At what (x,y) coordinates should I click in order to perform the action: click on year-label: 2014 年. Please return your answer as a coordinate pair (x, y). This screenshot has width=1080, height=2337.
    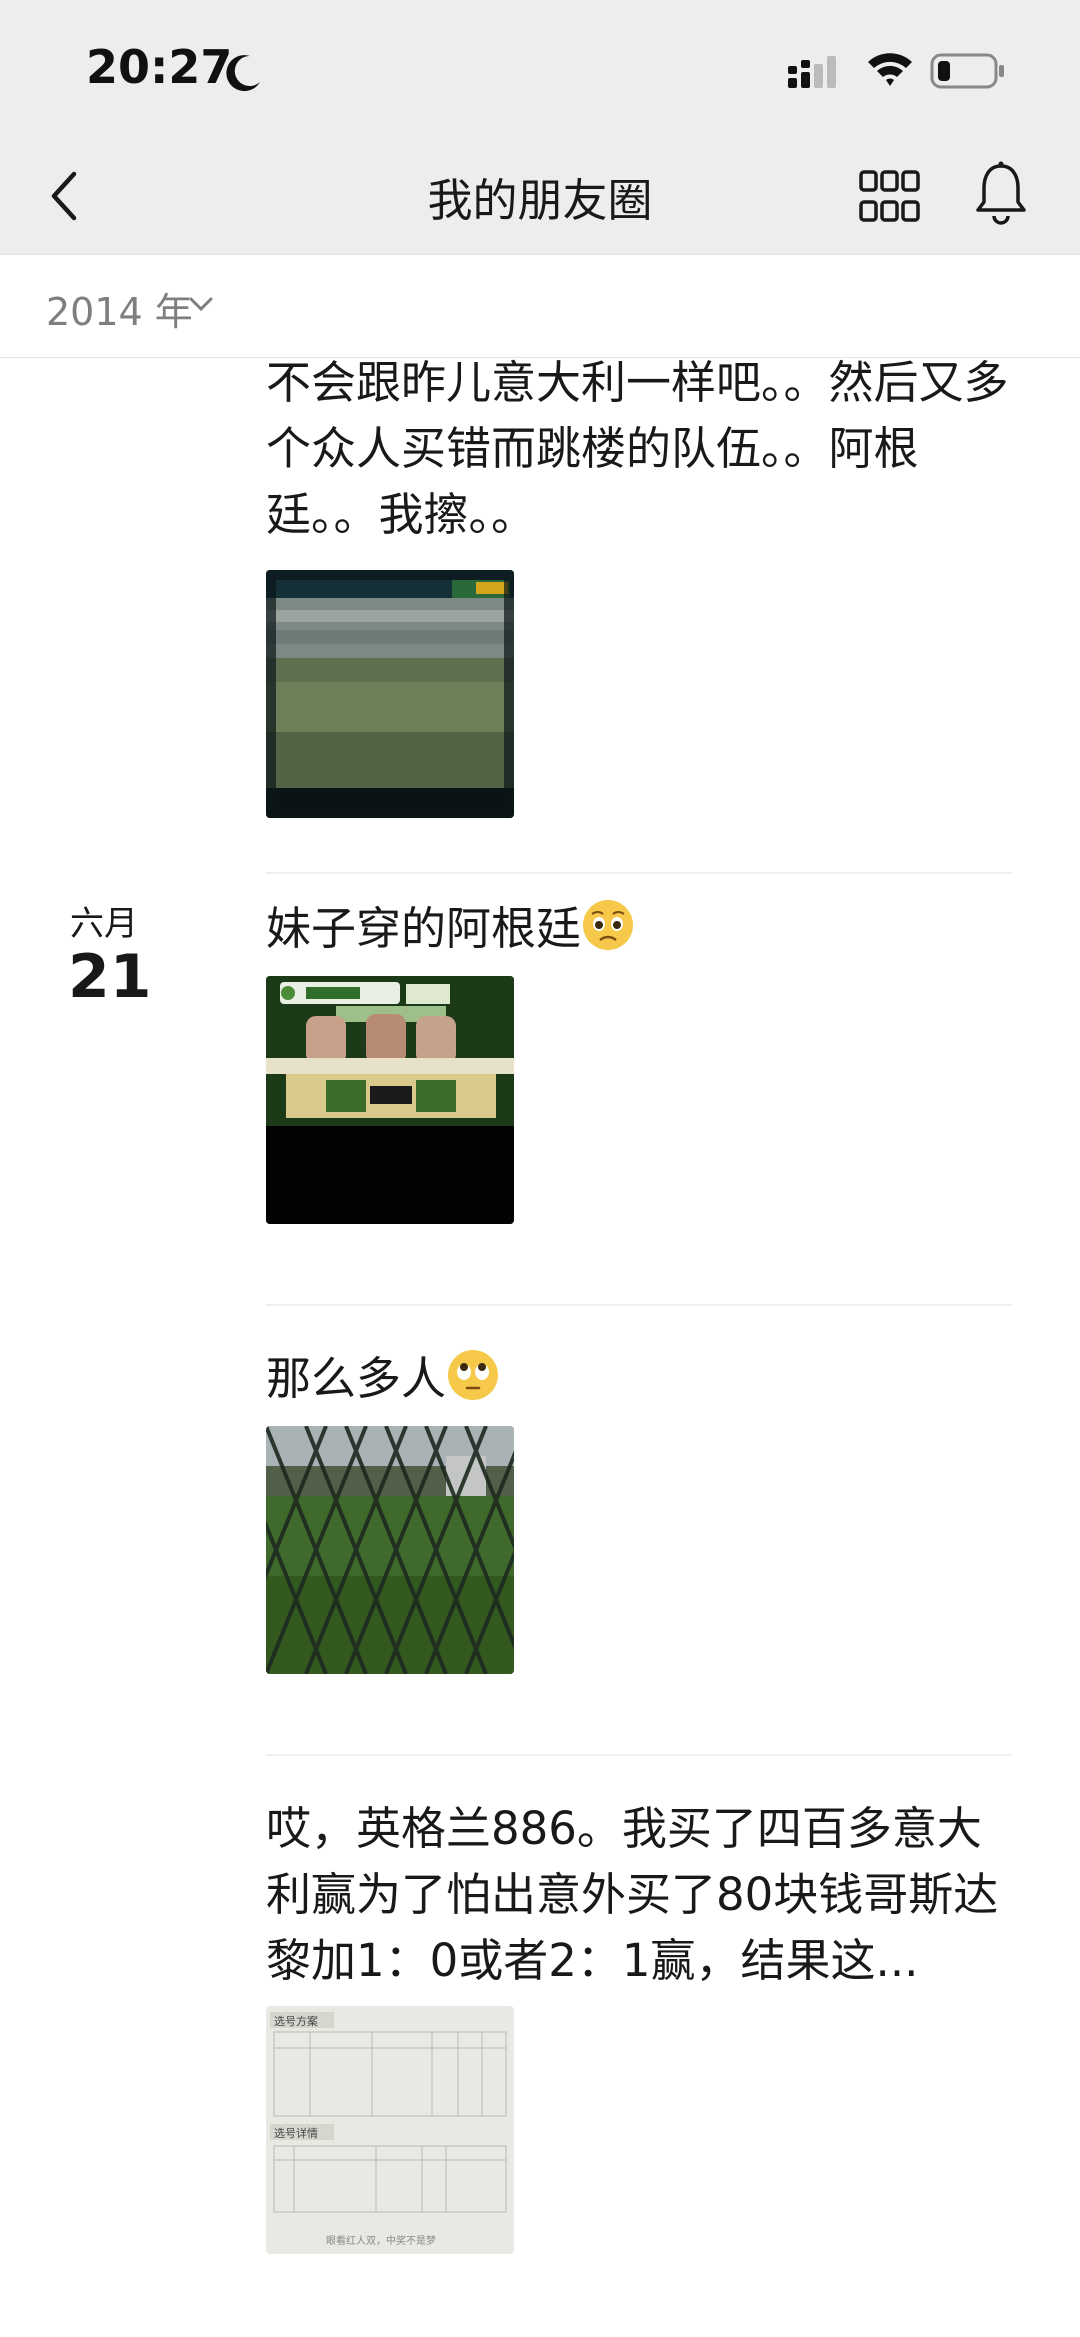
    Looking at the image, I should click on (119, 312).